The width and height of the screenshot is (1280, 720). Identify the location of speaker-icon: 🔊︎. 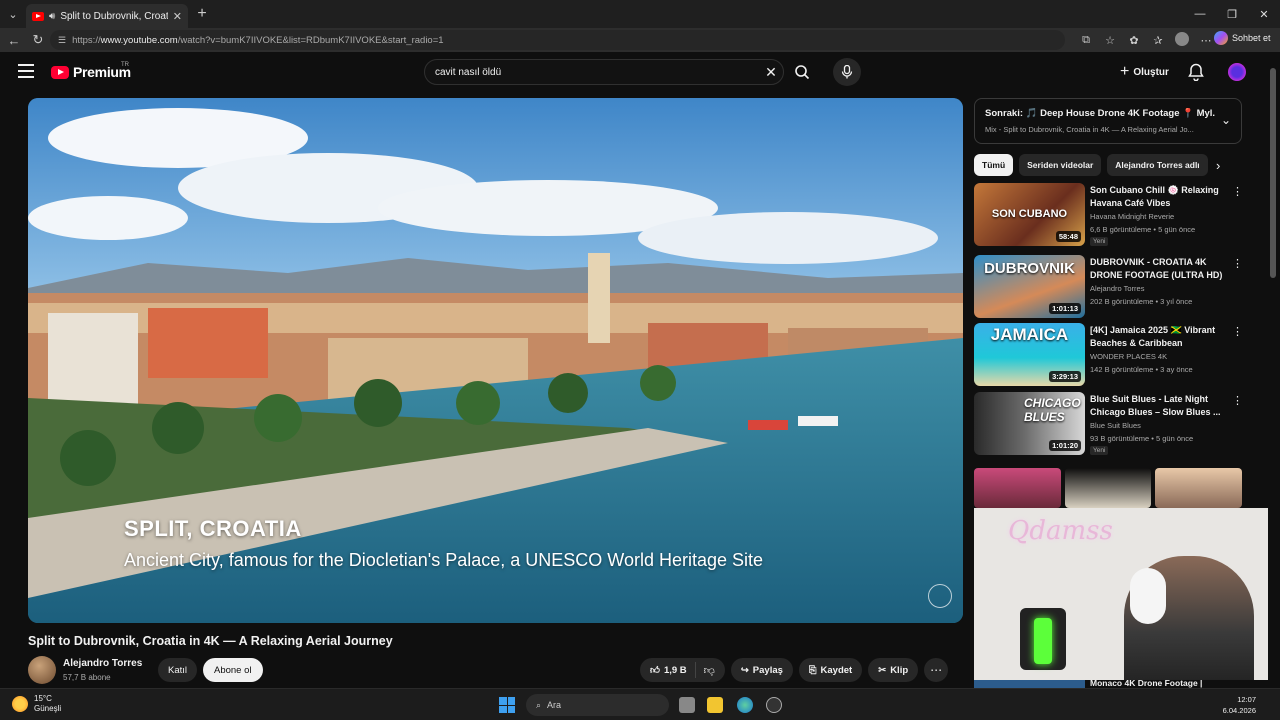
(52, 16).